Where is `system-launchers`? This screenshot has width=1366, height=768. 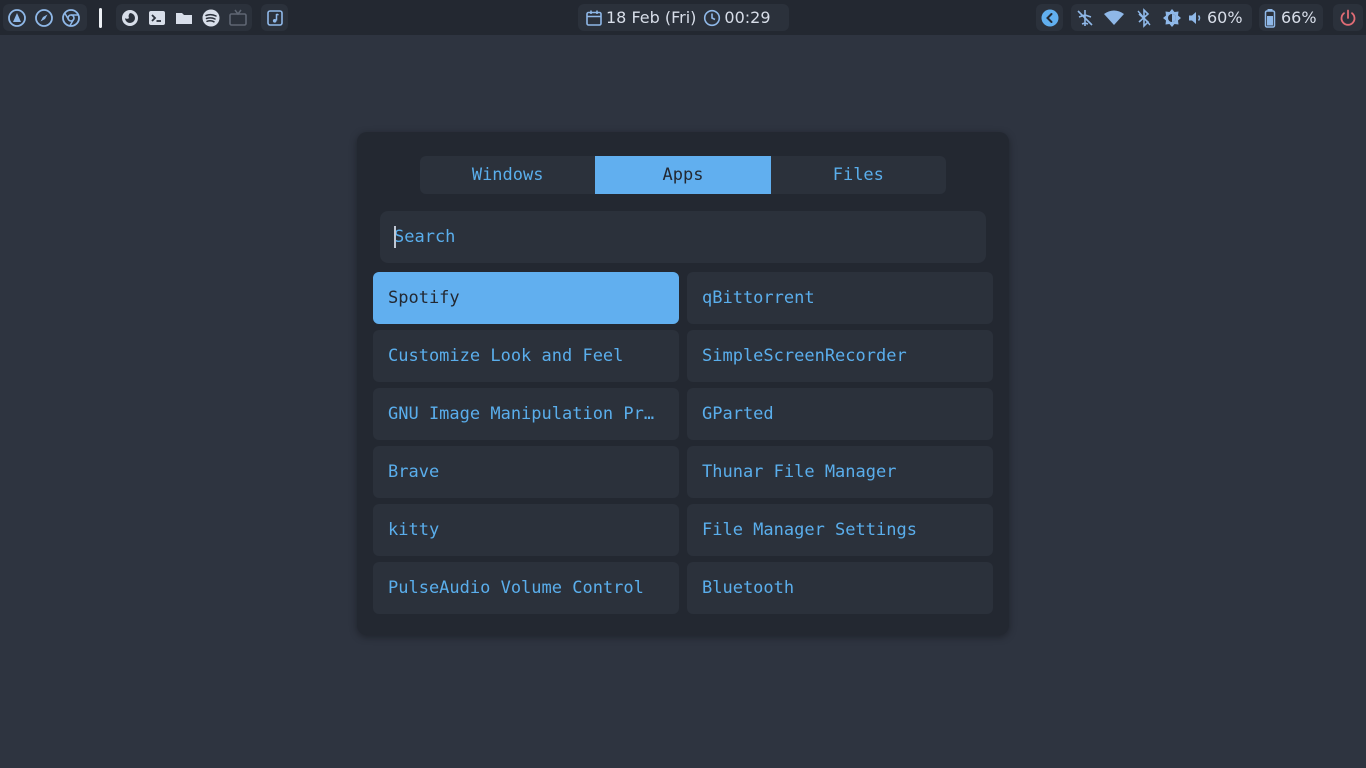 system-launchers is located at coordinates (45, 17).